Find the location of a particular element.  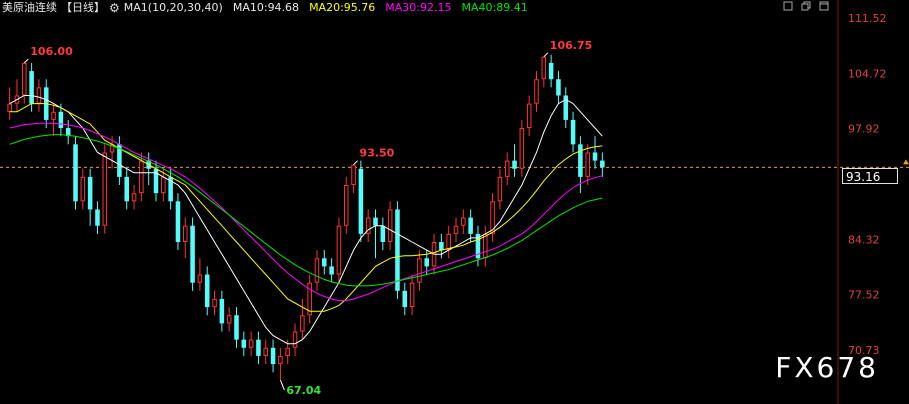

ma10-value: MA10:94.68 is located at coordinates (266, 7).